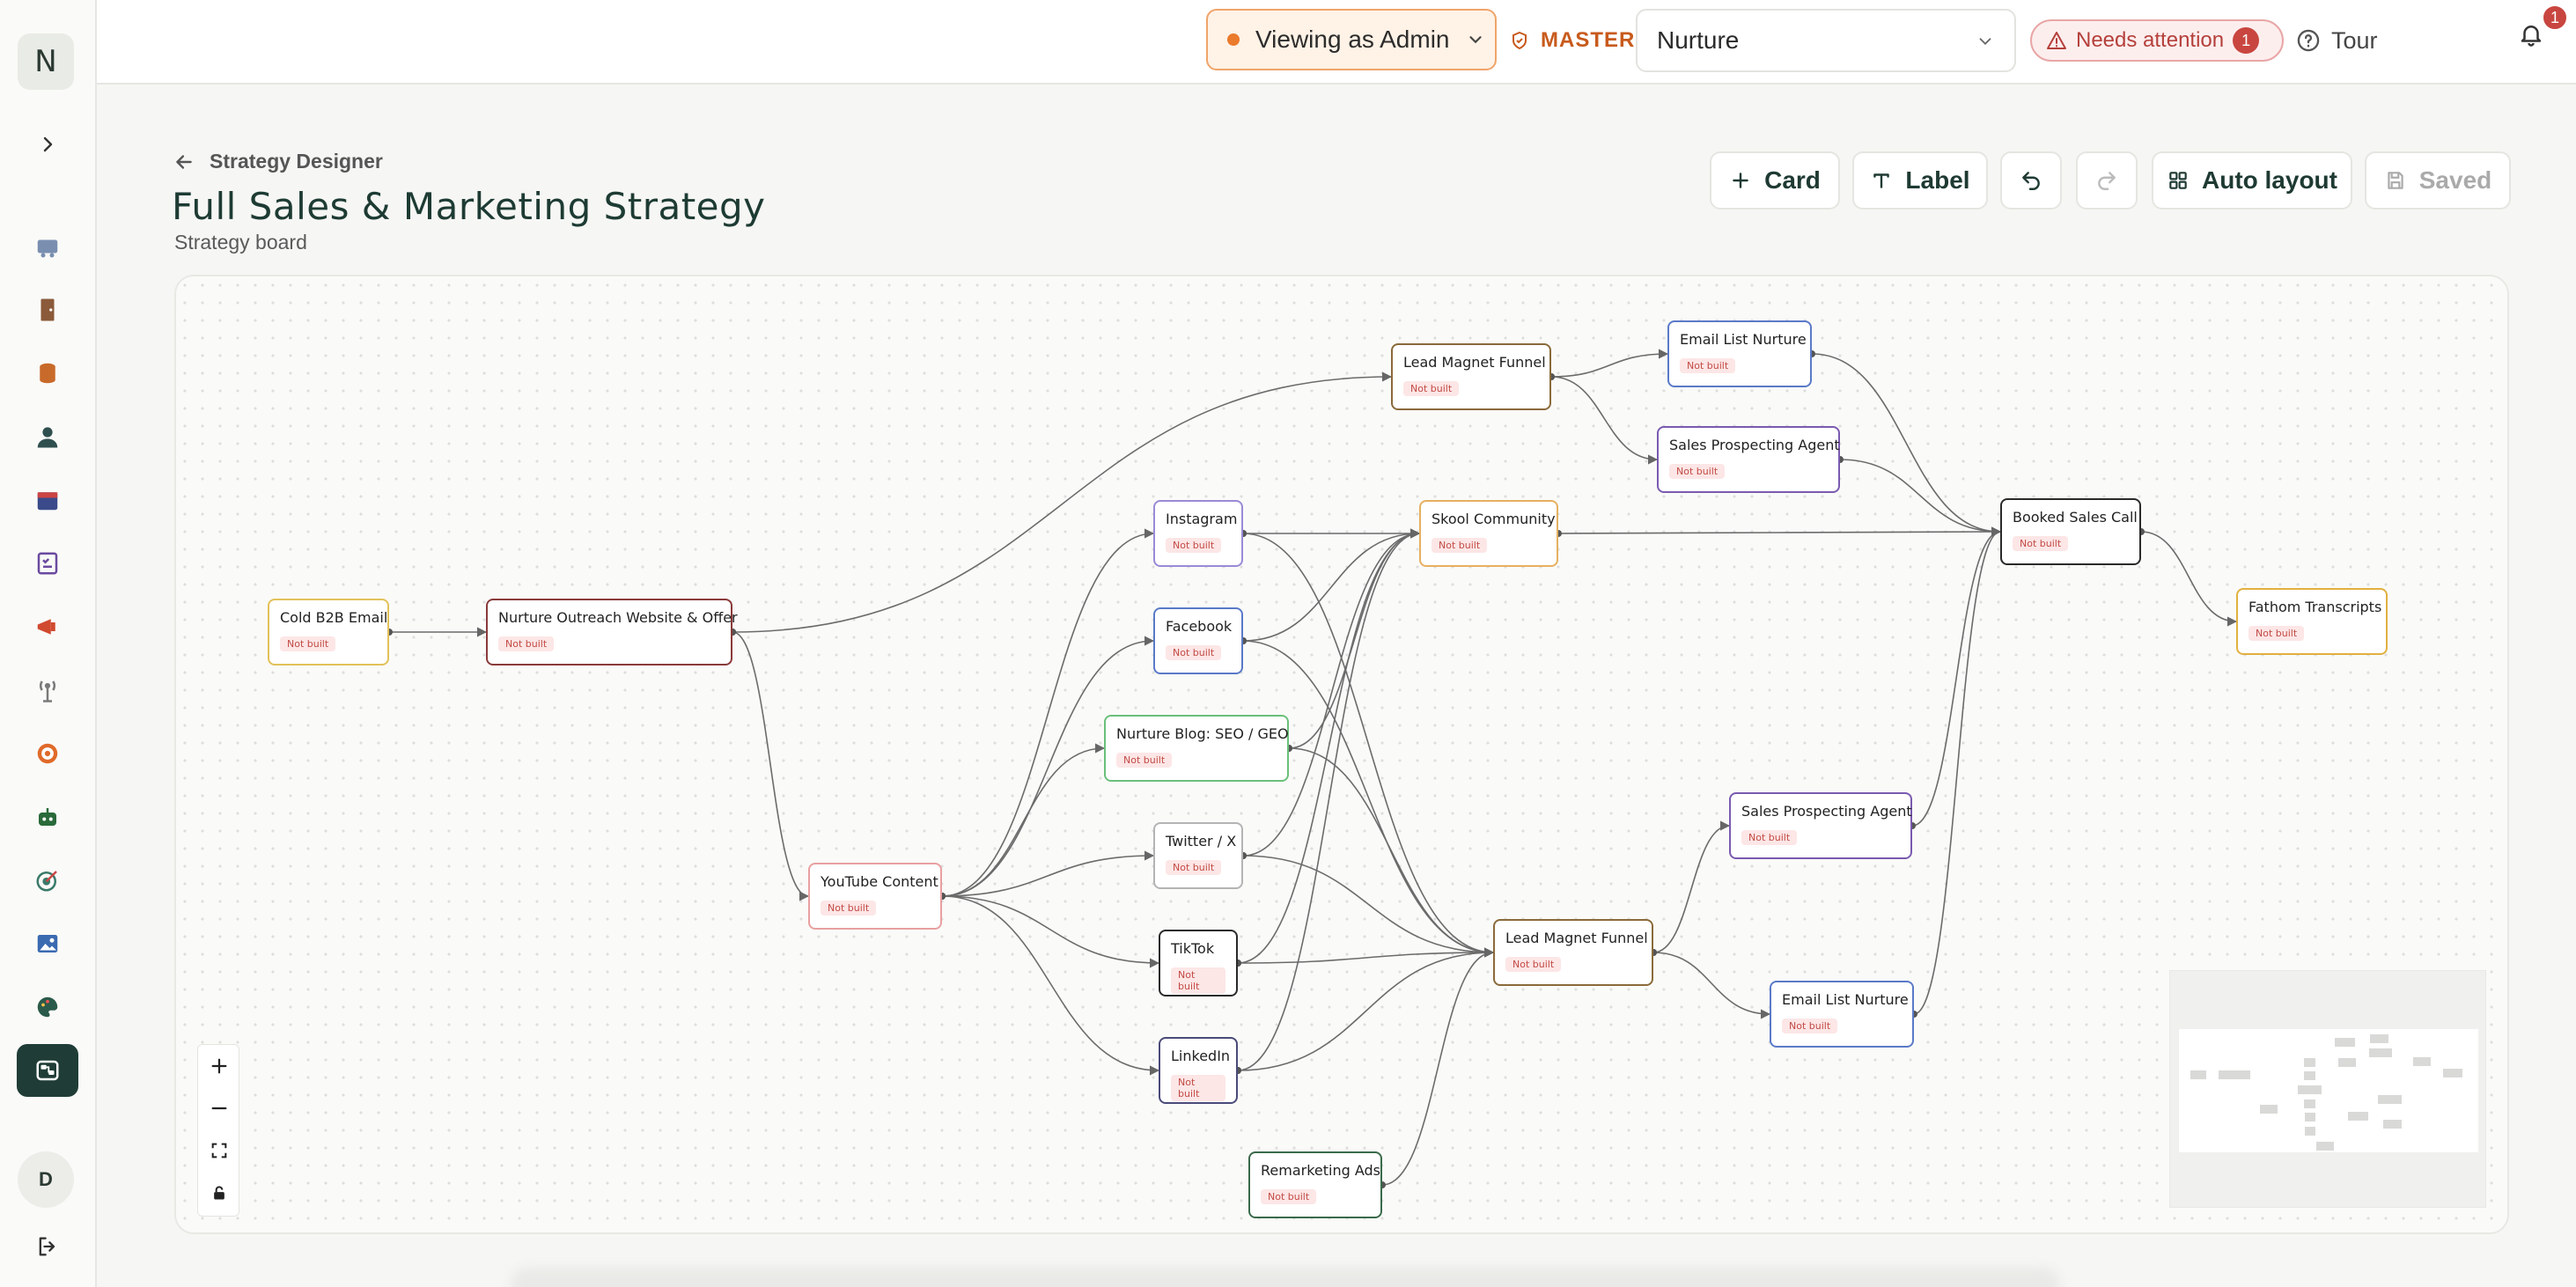 This screenshot has height=1287, width=2576. What do you see at coordinates (2107, 180) in the screenshot?
I see `redo-button` at bounding box center [2107, 180].